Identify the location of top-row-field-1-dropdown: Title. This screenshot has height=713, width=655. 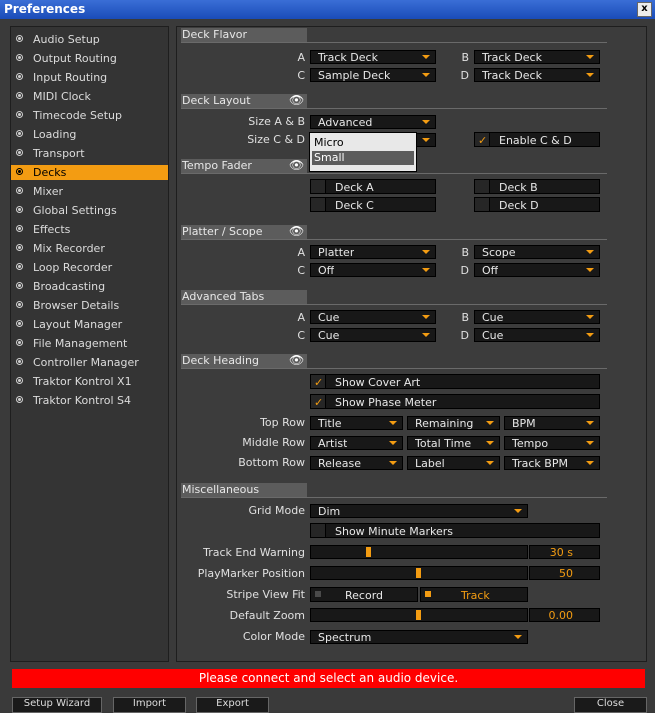
(356, 423).